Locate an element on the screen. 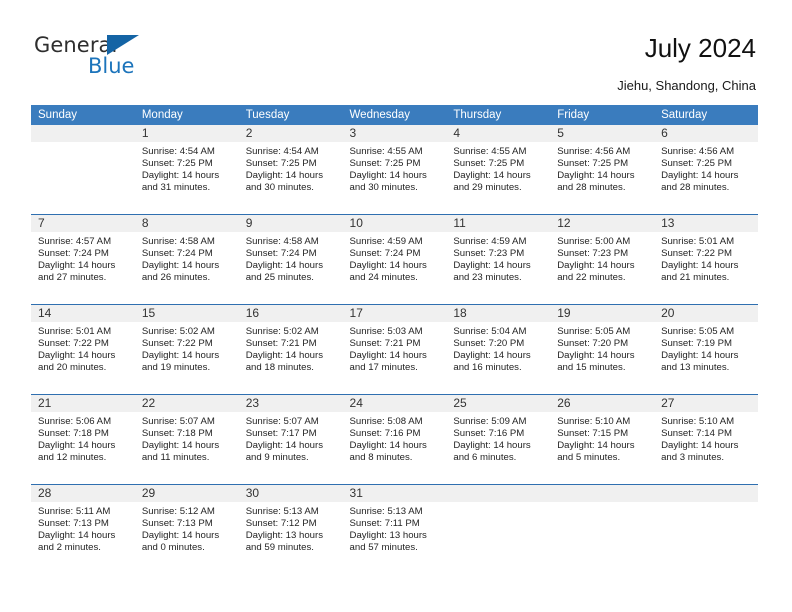 This screenshot has height=612, width=792. sunrise-text: Sunrise: 4:56 AM is located at coordinates (698, 151).